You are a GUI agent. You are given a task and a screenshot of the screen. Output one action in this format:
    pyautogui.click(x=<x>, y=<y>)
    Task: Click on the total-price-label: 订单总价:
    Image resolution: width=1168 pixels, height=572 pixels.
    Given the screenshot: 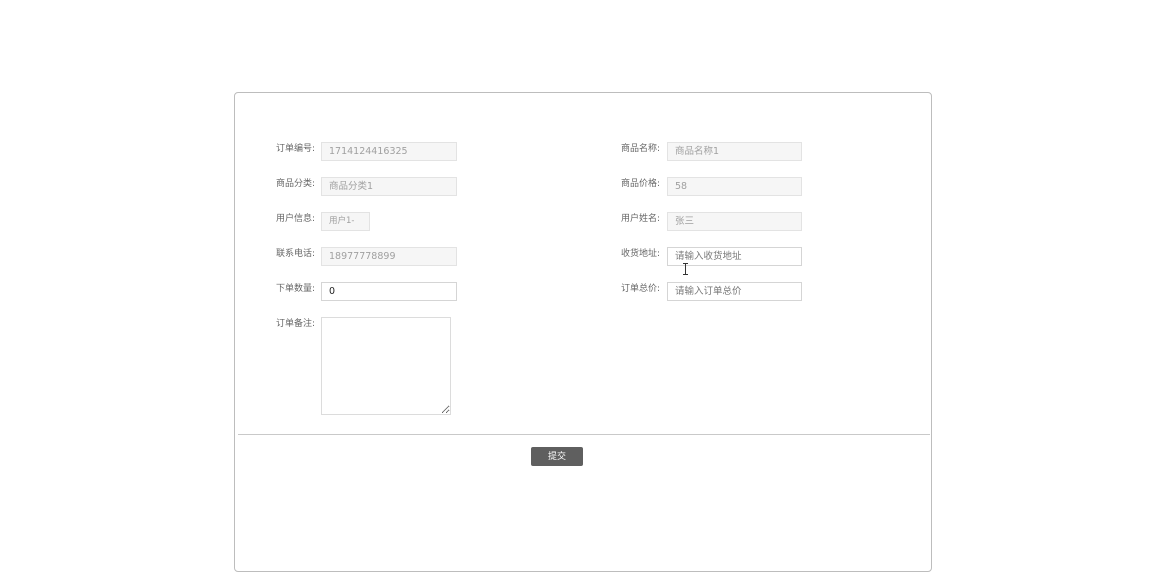 What is the action you would take?
    pyautogui.click(x=641, y=289)
    